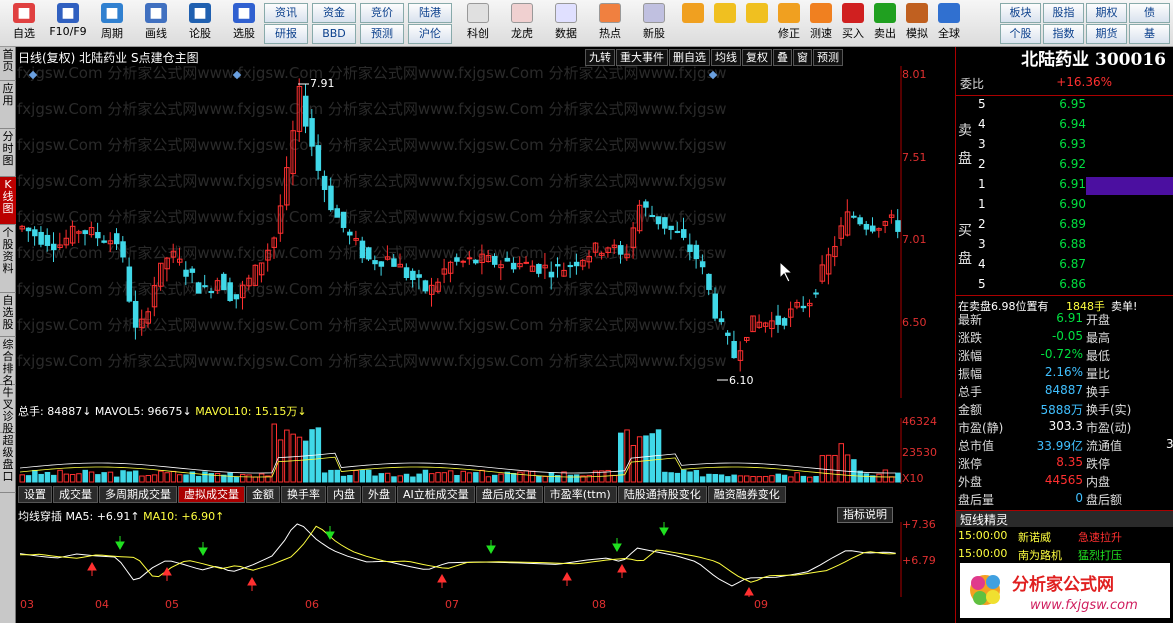 This screenshot has width=1173, height=623. What do you see at coordinates (725, 23) in the screenshot?
I see `back-arrow-tool` at bounding box center [725, 23].